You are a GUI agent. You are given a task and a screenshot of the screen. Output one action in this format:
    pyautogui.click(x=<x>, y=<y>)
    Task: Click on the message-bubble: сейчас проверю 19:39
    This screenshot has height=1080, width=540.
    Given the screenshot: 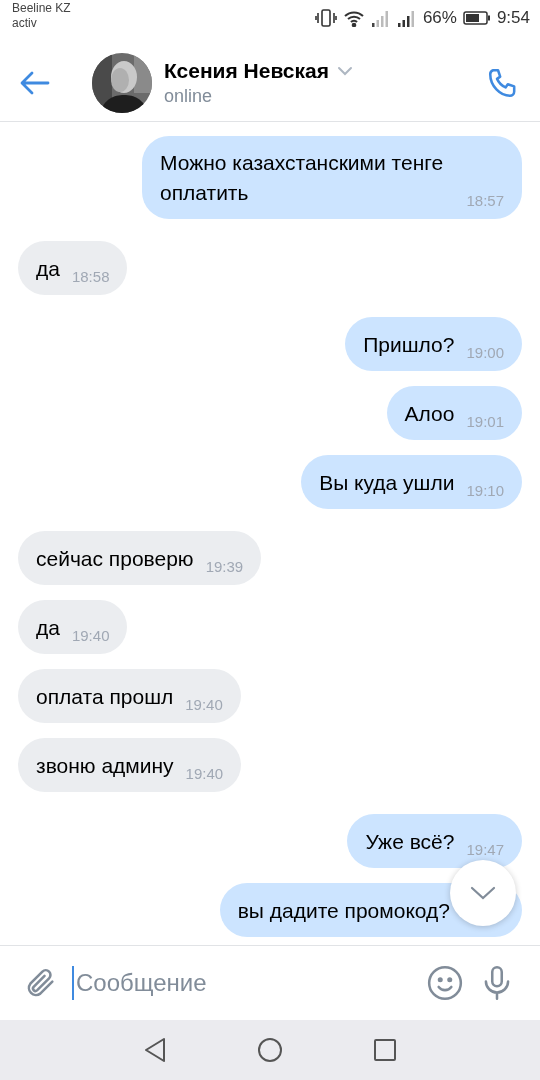 What is the action you would take?
    pyautogui.click(x=140, y=558)
    